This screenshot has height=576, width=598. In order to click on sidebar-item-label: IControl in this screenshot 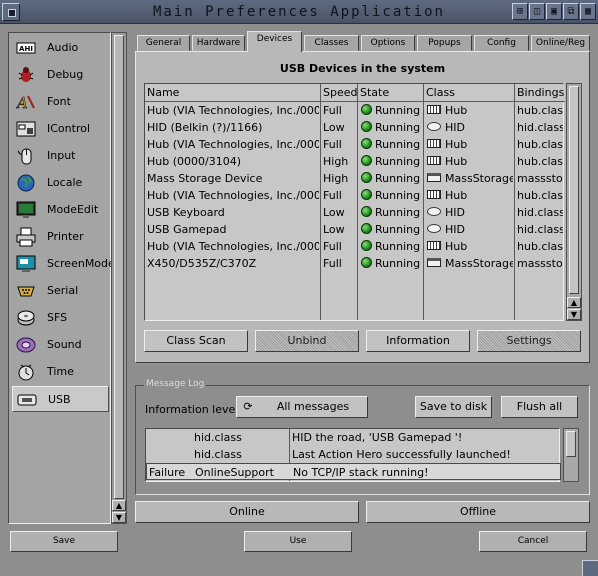, I will do `click(69, 128)`.